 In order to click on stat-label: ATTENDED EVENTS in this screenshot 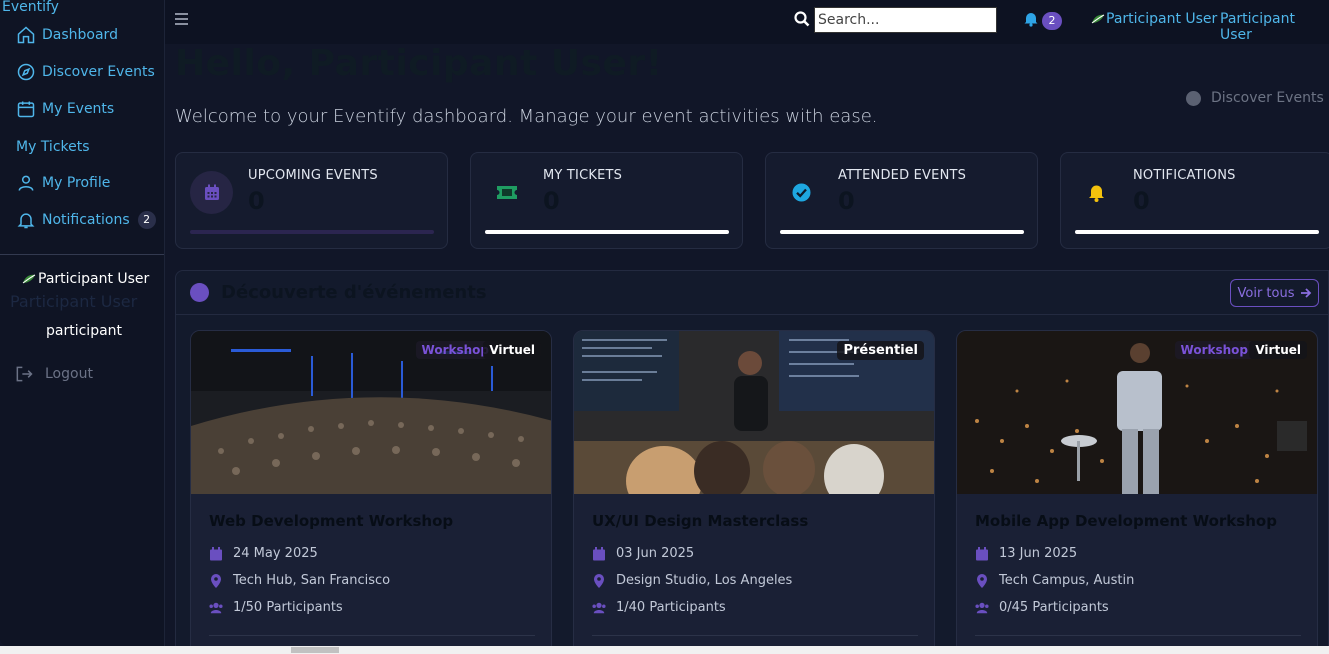, I will do `click(902, 175)`.